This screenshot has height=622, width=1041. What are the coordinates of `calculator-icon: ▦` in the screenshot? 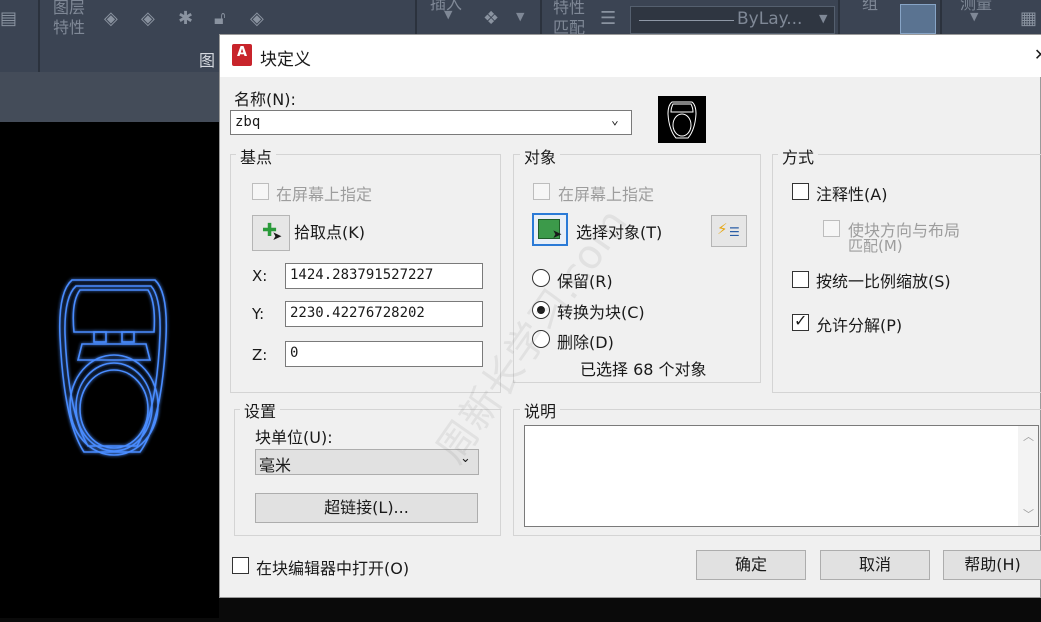 It's located at (1028, 18).